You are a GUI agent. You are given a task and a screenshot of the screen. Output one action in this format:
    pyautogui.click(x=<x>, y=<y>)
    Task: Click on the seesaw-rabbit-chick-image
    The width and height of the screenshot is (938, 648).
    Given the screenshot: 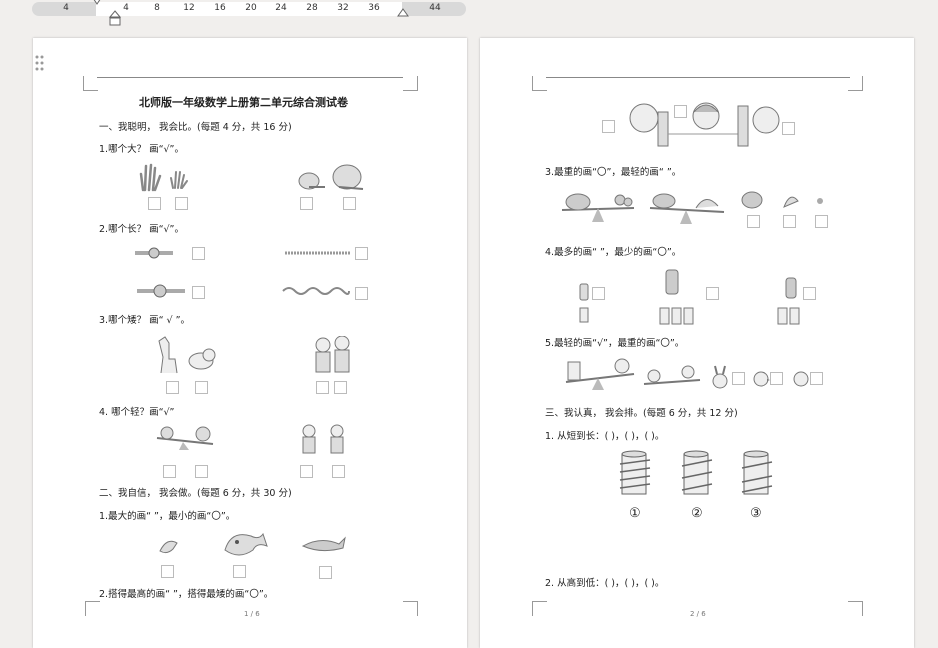 What is the action you would take?
    pyautogui.click(x=600, y=374)
    